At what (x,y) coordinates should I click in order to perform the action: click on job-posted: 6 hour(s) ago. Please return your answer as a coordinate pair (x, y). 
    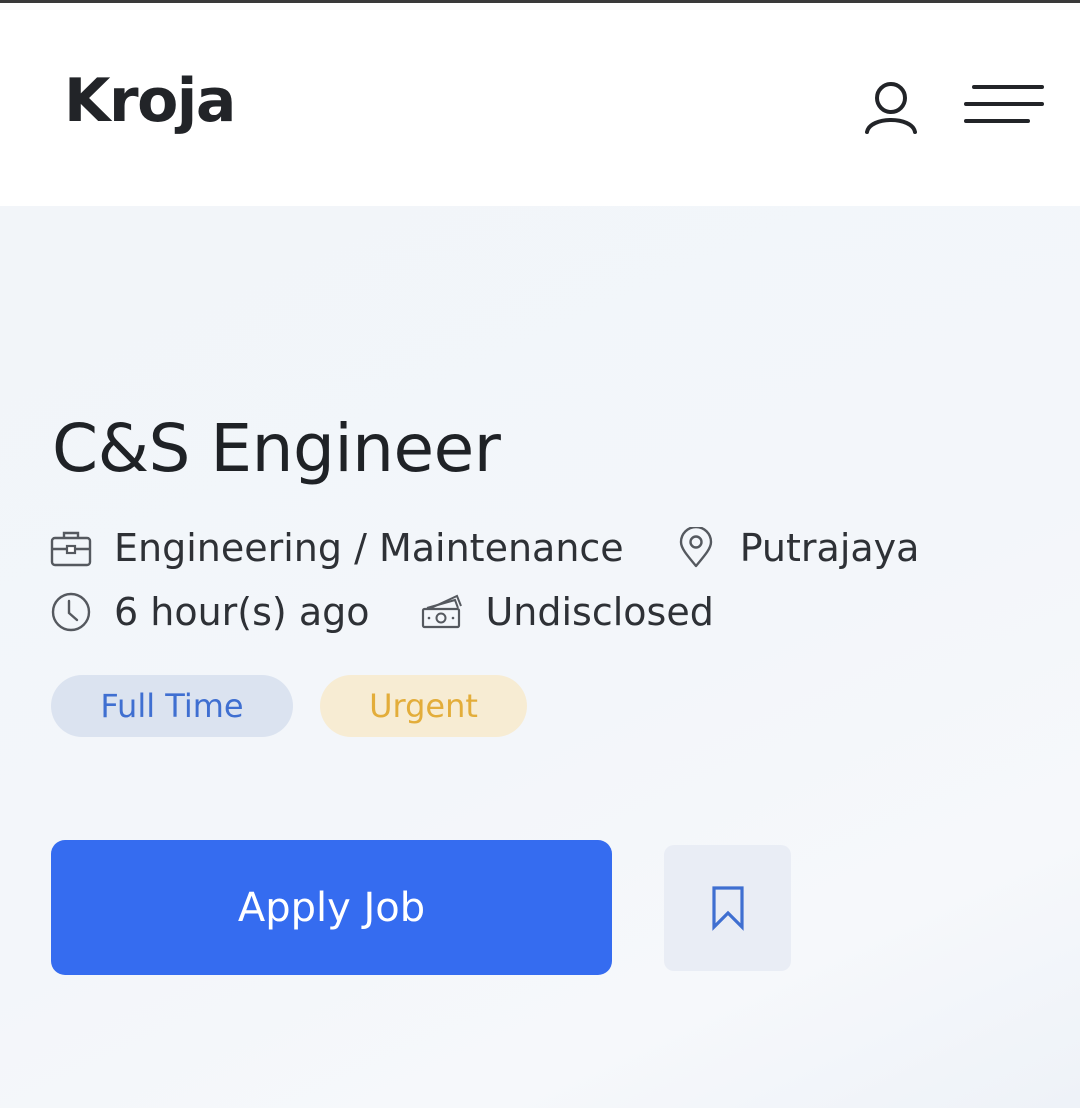
    Looking at the image, I should click on (209, 612).